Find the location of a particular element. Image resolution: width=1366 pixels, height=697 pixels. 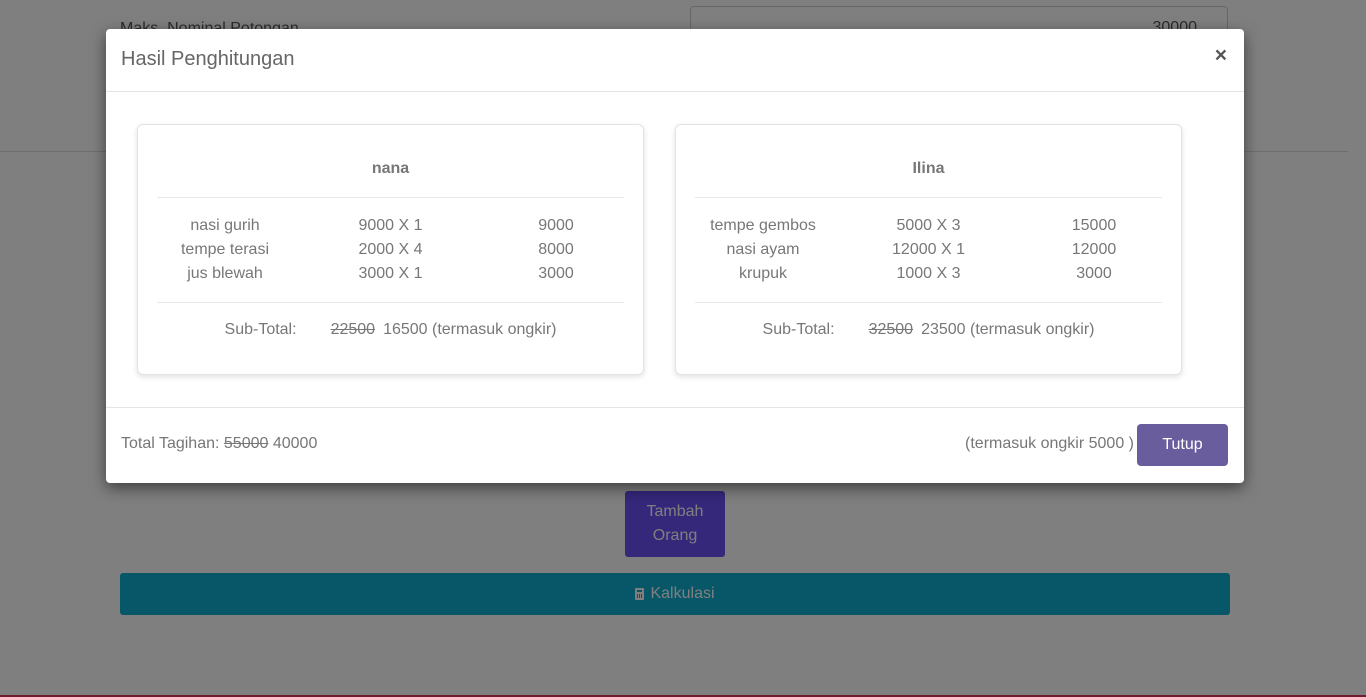

item-row: tempe gembos 5000 X 3 15000 is located at coordinates (928, 226).